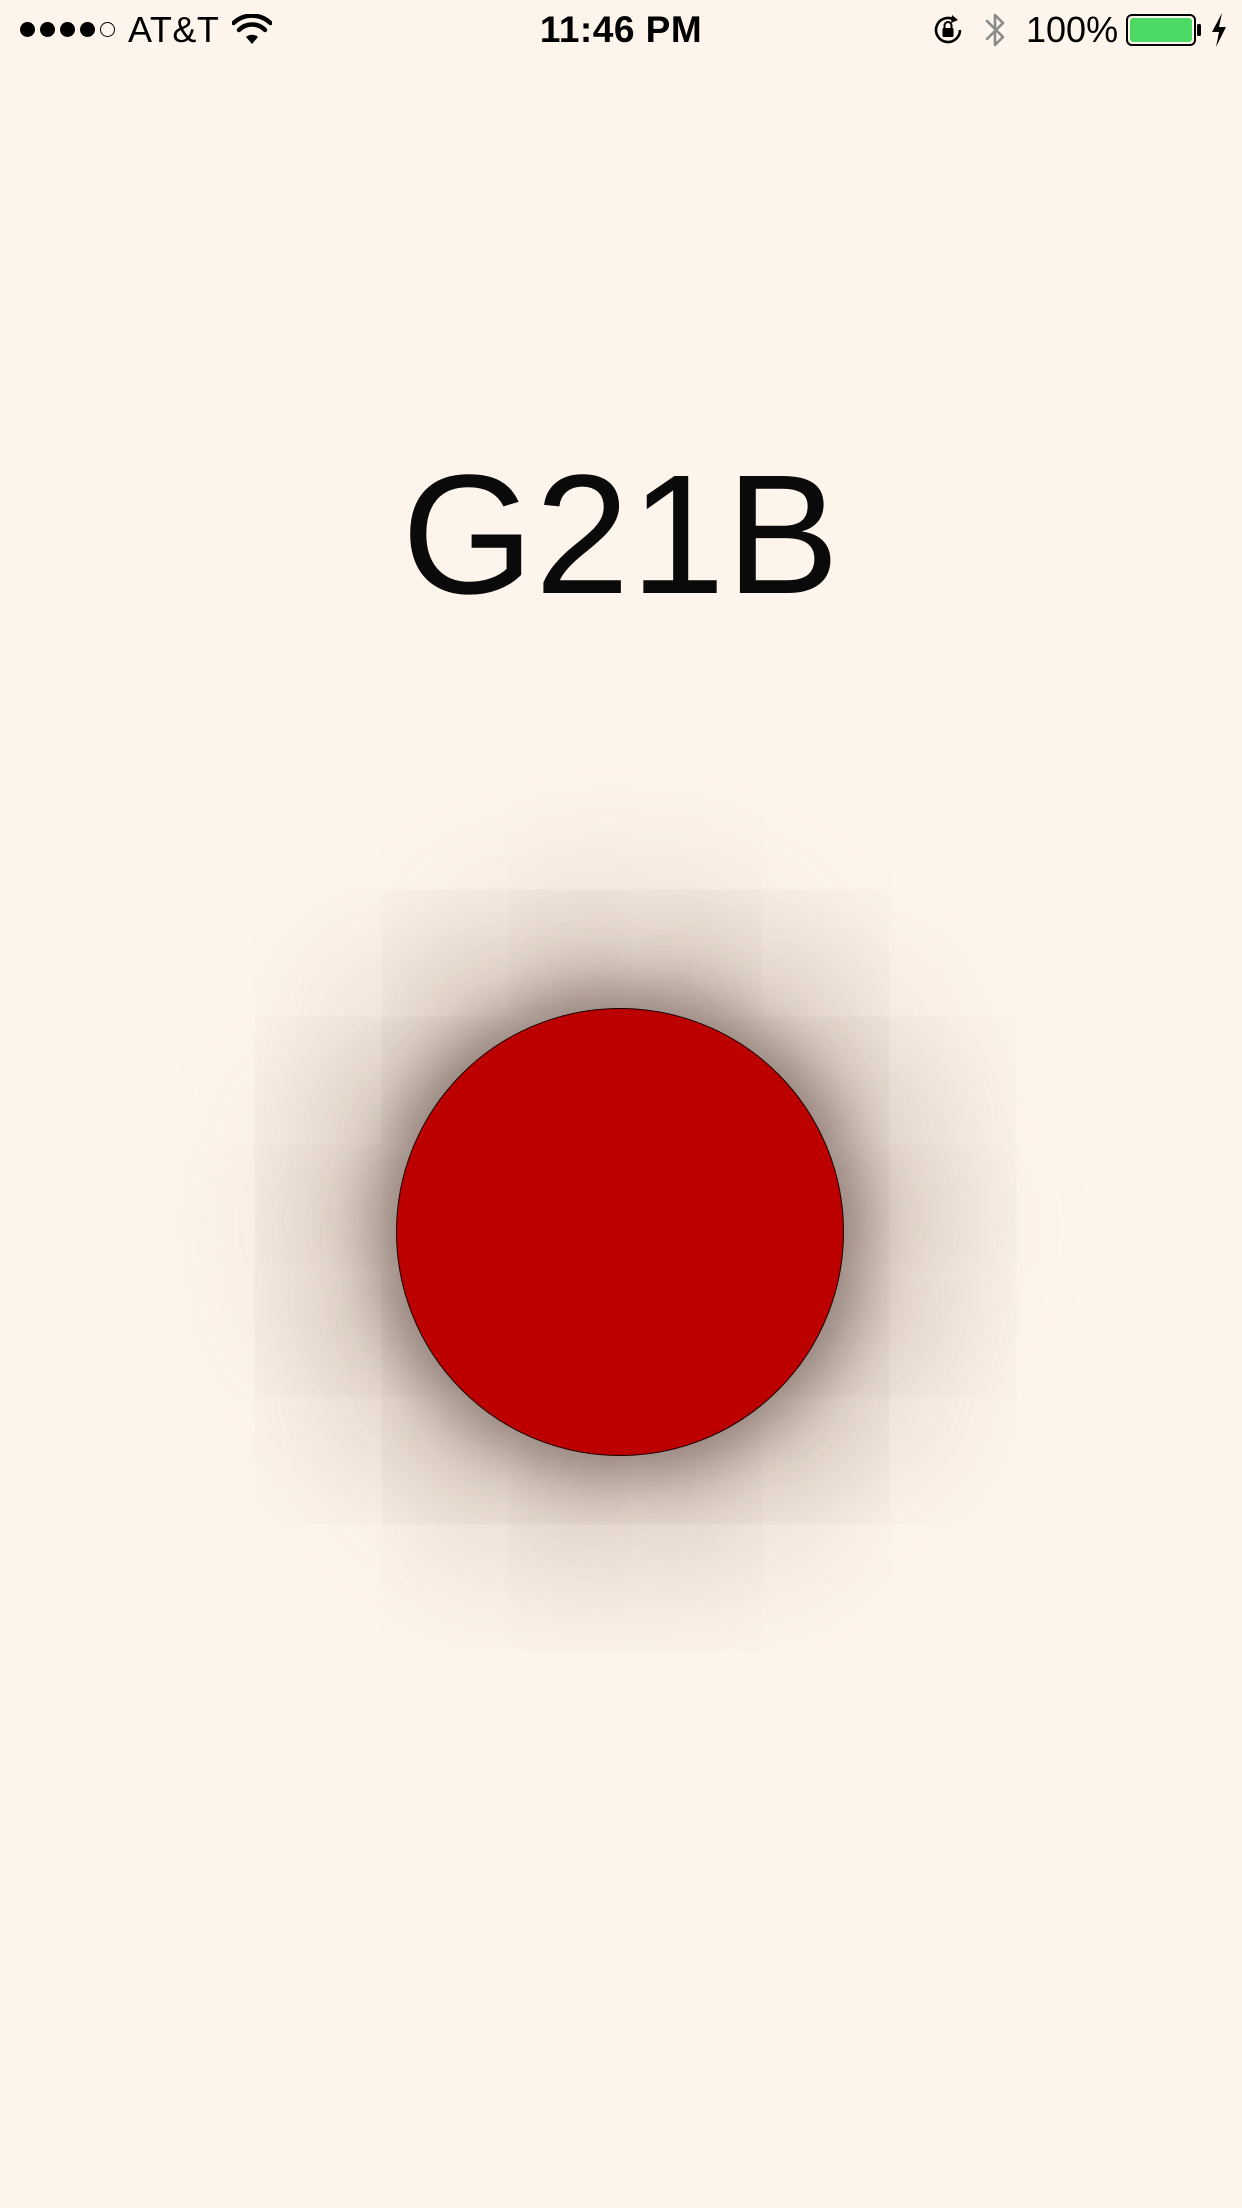  Describe the element at coordinates (995, 30) in the screenshot. I see `bluetooth-icon` at that location.